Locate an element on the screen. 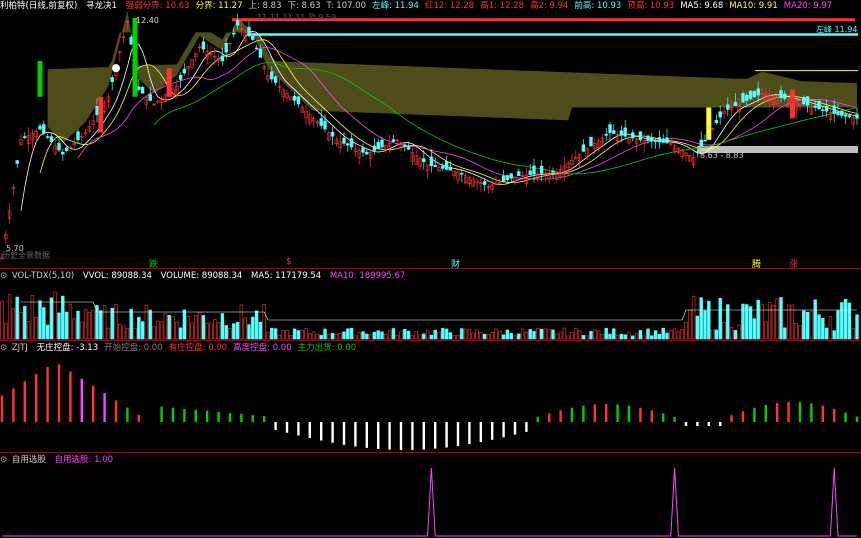 The width and height of the screenshot is (861, 538). vol-name: VOL-TDX(5,10) is located at coordinates (43, 276).